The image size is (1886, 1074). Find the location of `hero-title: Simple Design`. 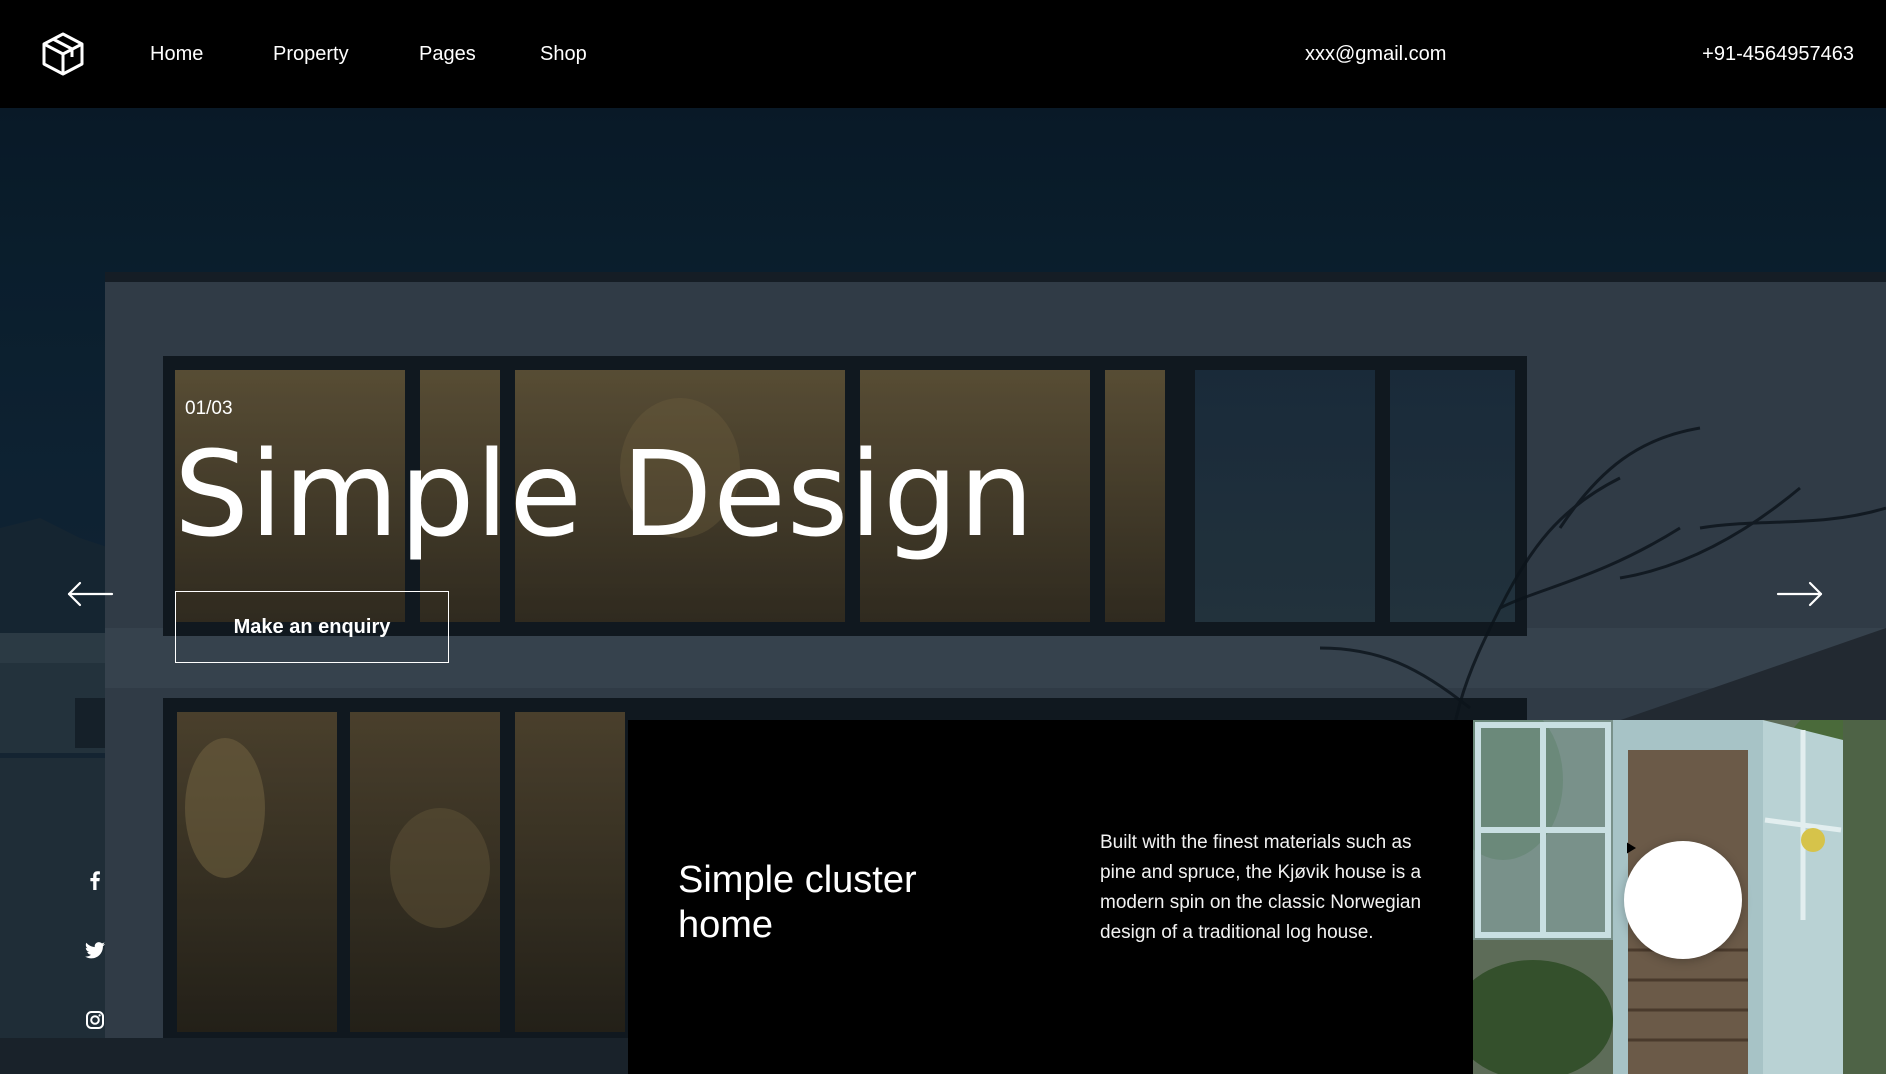

hero-title: Simple Design is located at coordinates (604, 494).